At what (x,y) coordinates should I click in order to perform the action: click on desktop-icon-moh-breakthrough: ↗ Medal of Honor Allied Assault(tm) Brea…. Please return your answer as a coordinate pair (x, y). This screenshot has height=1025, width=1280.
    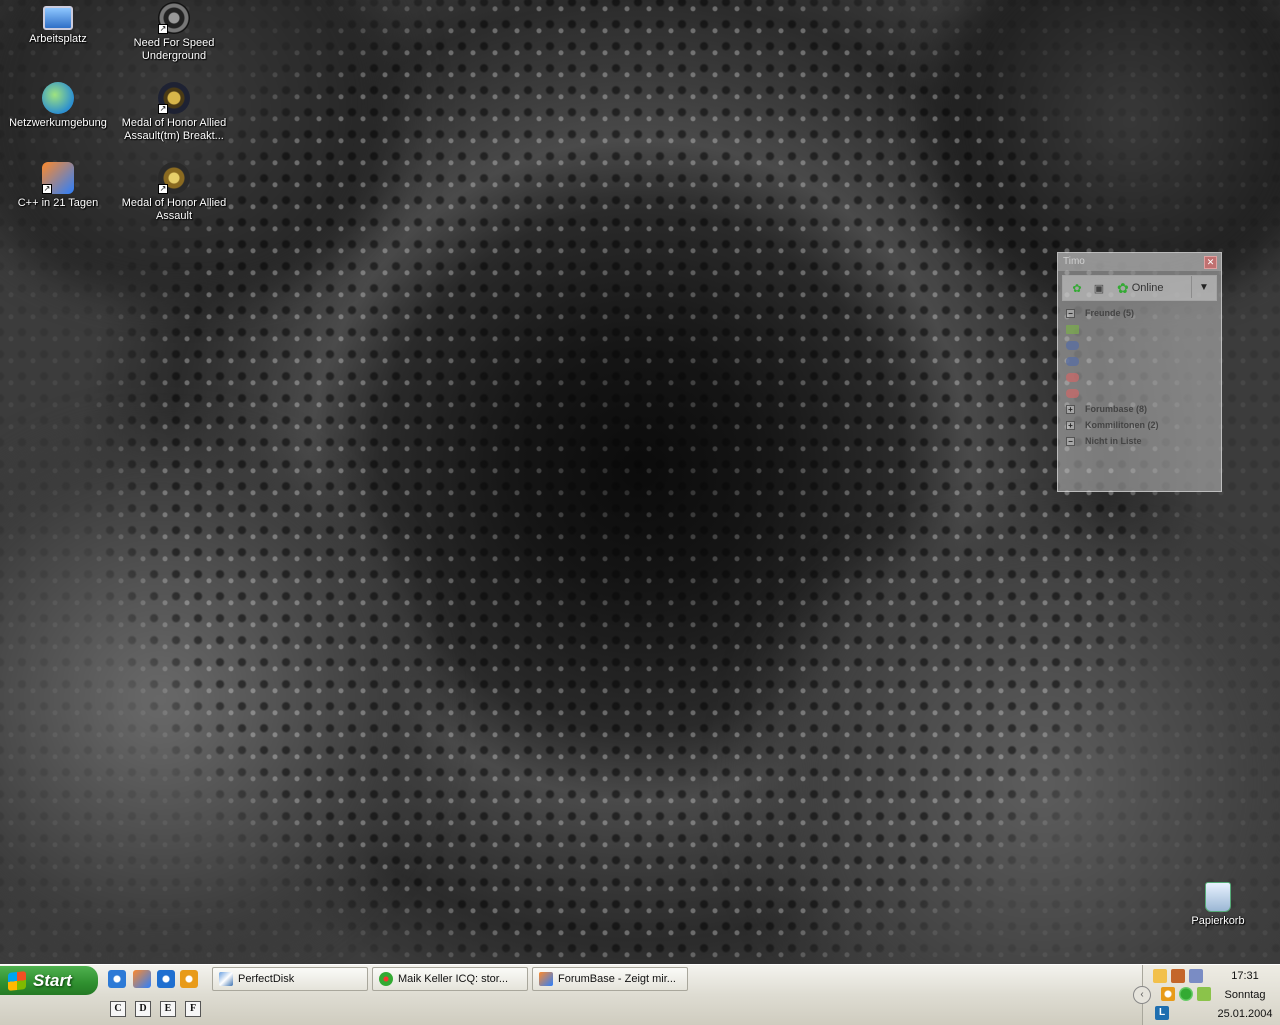
    Looking at the image, I should click on (174, 112).